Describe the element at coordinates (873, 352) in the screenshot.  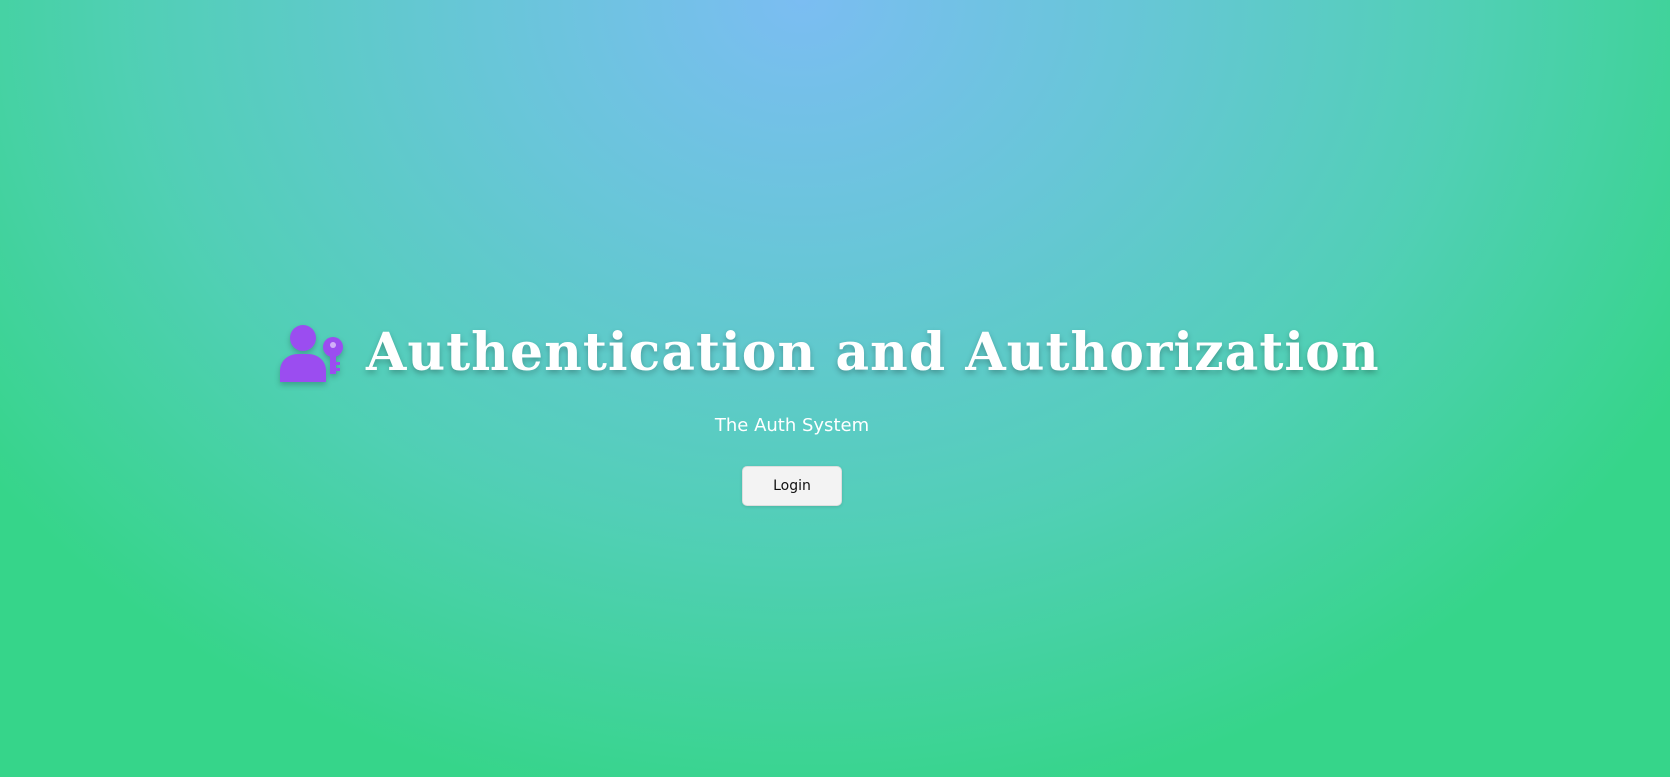
I see `page-title: Authentication and Authorization` at that location.